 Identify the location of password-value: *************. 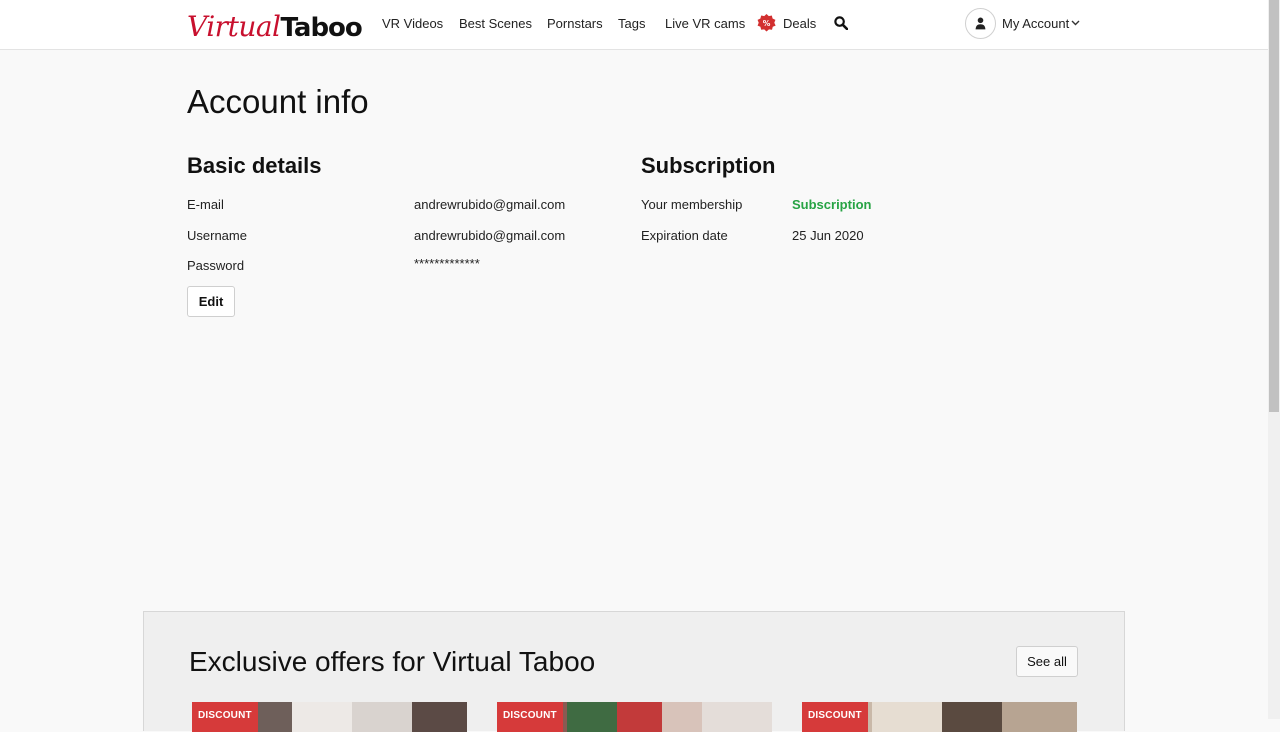
(447, 263).